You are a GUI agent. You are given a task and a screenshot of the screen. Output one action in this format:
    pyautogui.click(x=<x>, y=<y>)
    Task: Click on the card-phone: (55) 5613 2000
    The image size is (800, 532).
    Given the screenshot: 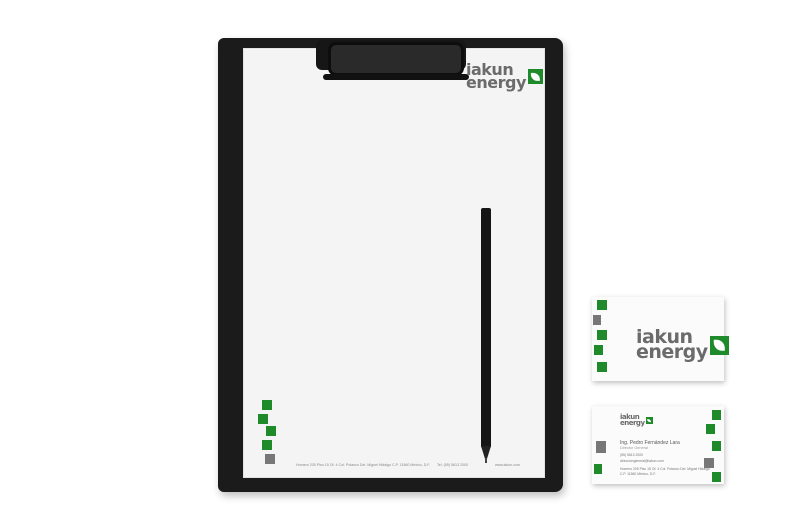 What is the action you would take?
    pyautogui.click(x=631, y=455)
    